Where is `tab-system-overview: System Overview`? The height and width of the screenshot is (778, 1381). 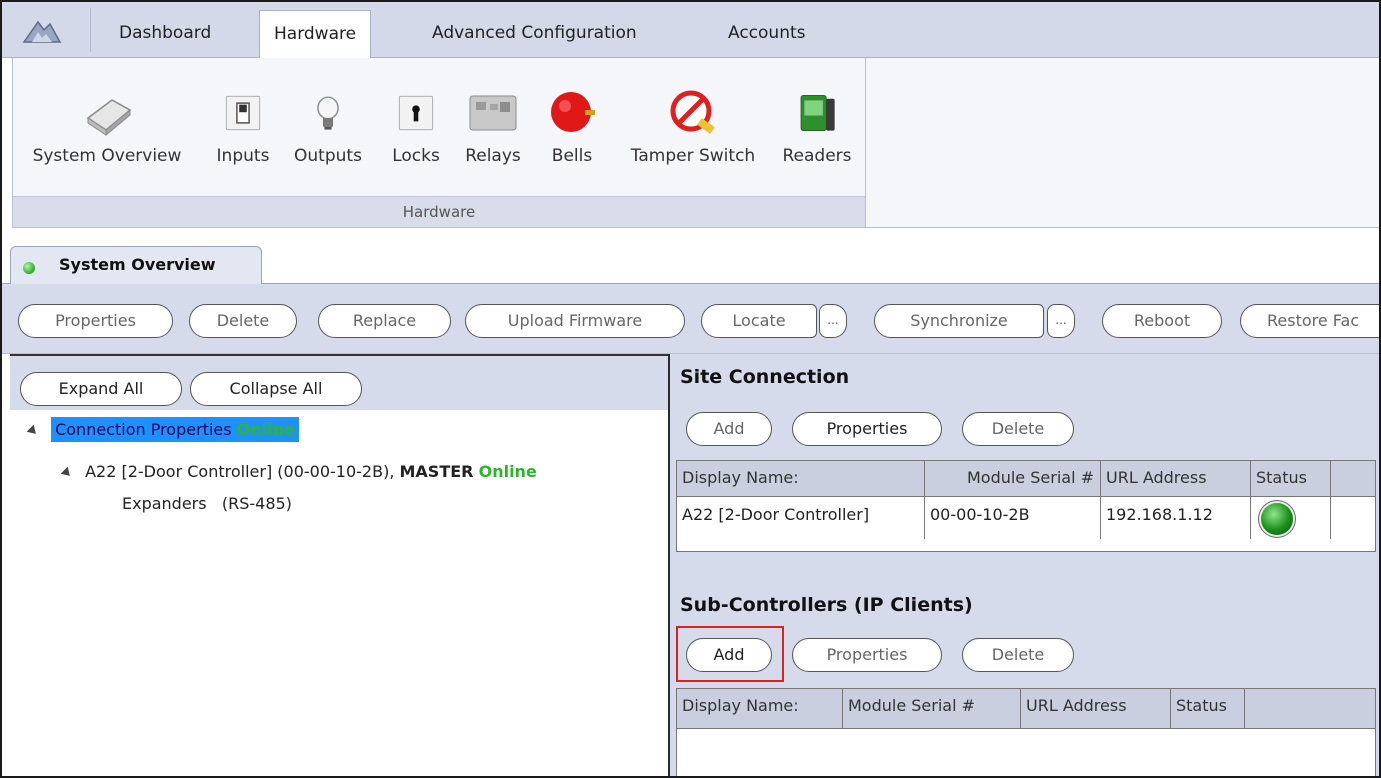
tab-system-overview: System Overview is located at coordinates (136, 265).